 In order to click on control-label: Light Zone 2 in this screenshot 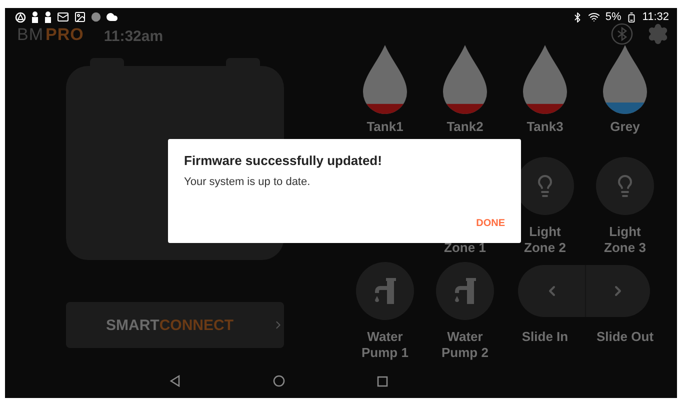, I will do `click(545, 240)`.